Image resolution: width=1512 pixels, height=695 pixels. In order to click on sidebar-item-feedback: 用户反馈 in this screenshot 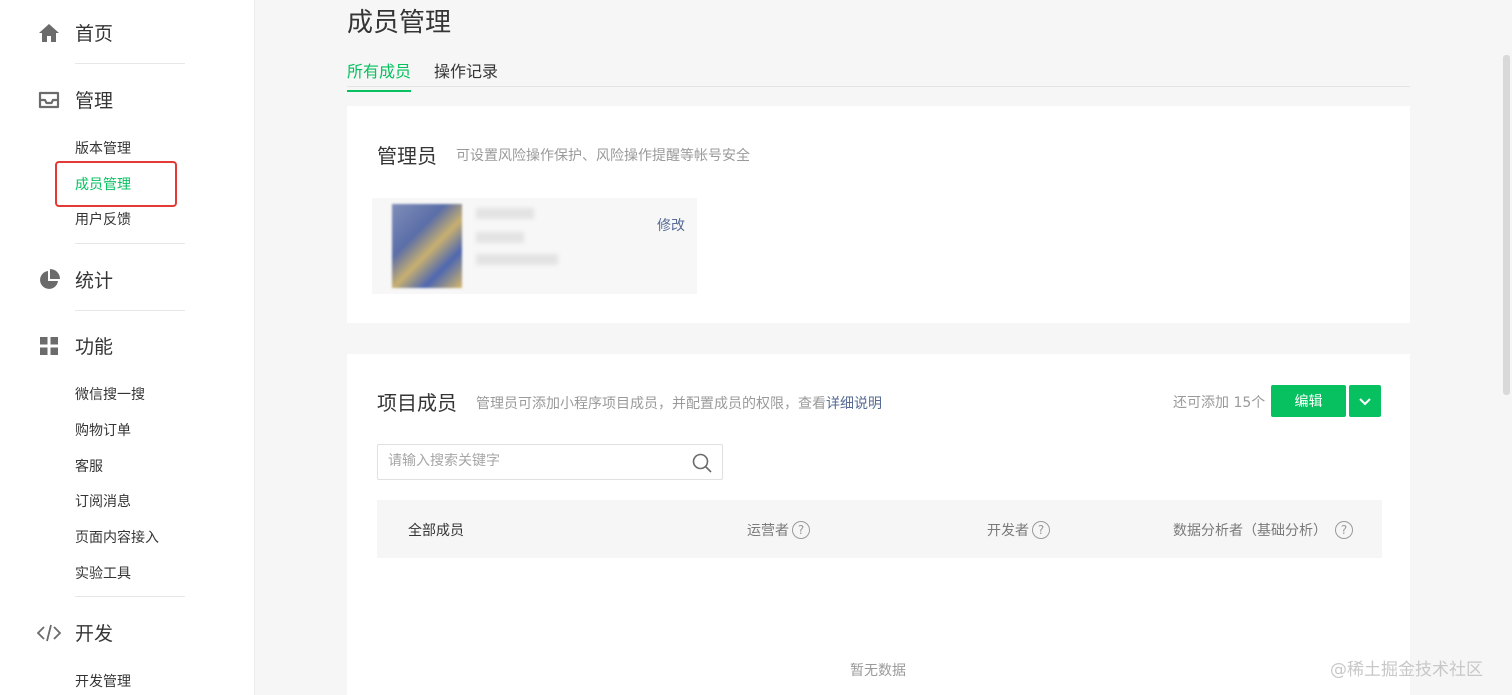, I will do `click(103, 219)`.